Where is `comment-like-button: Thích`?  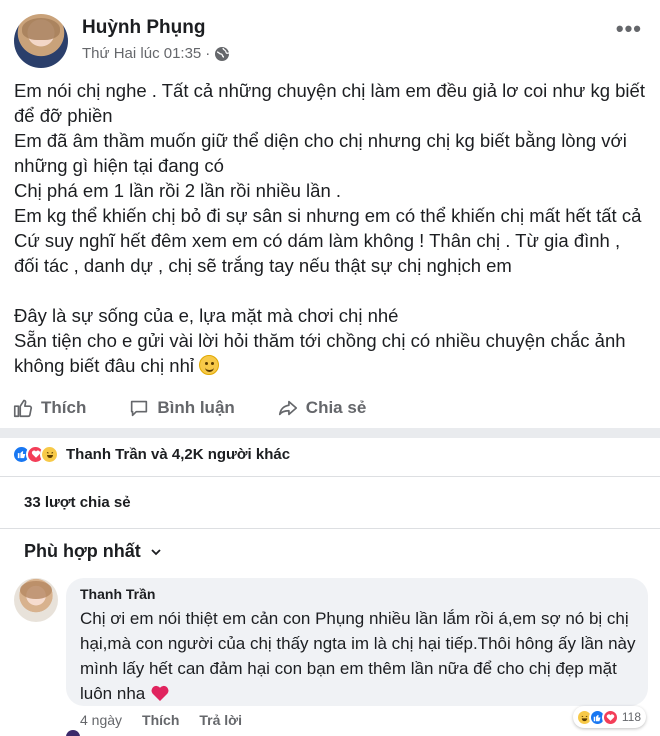 comment-like-button: Thích is located at coordinates (160, 720).